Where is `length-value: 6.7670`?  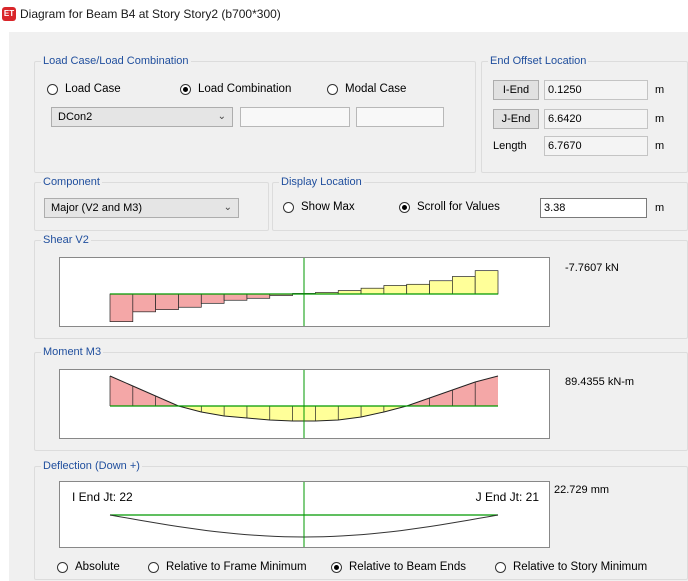
length-value: 6.7670 is located at coordinates (596, 146).